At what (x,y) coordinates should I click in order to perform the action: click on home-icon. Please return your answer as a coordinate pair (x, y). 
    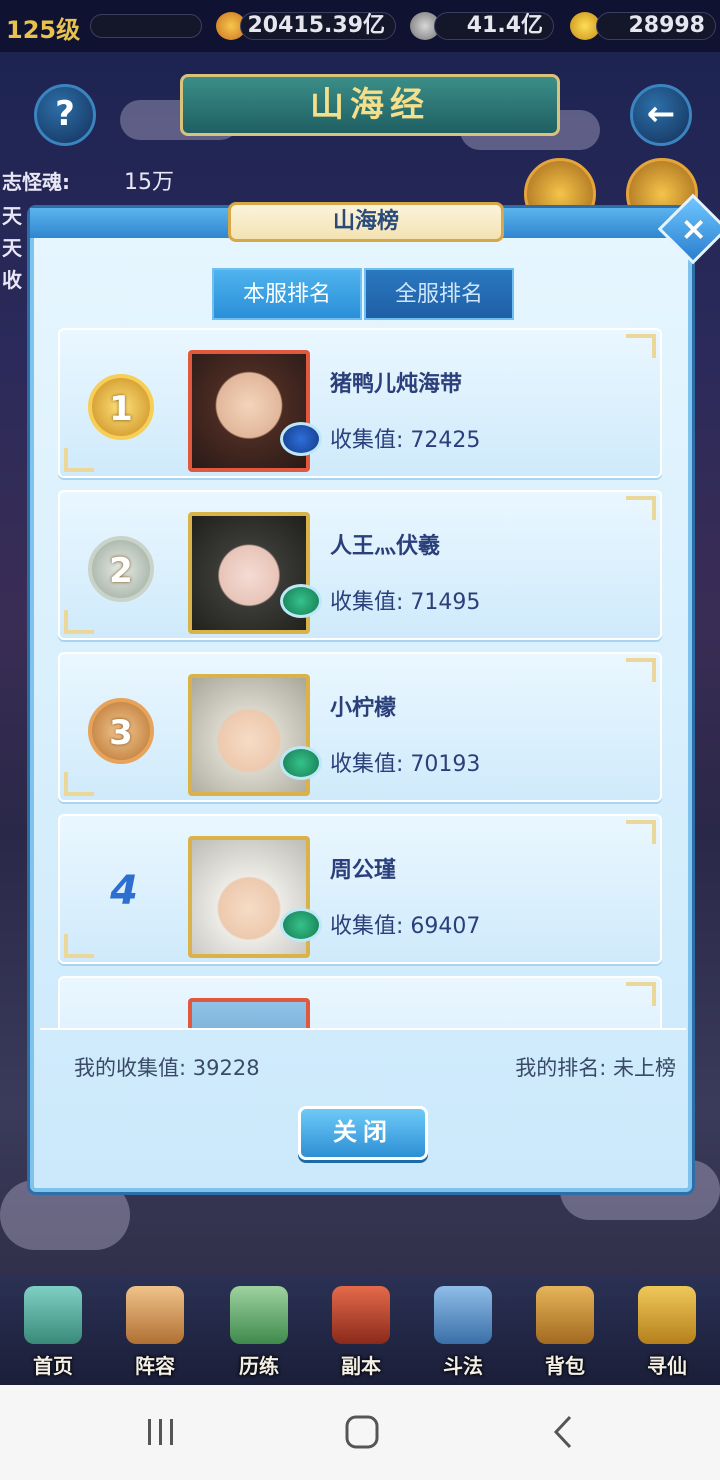
    Looking at the image, I should click on (53, 1315).